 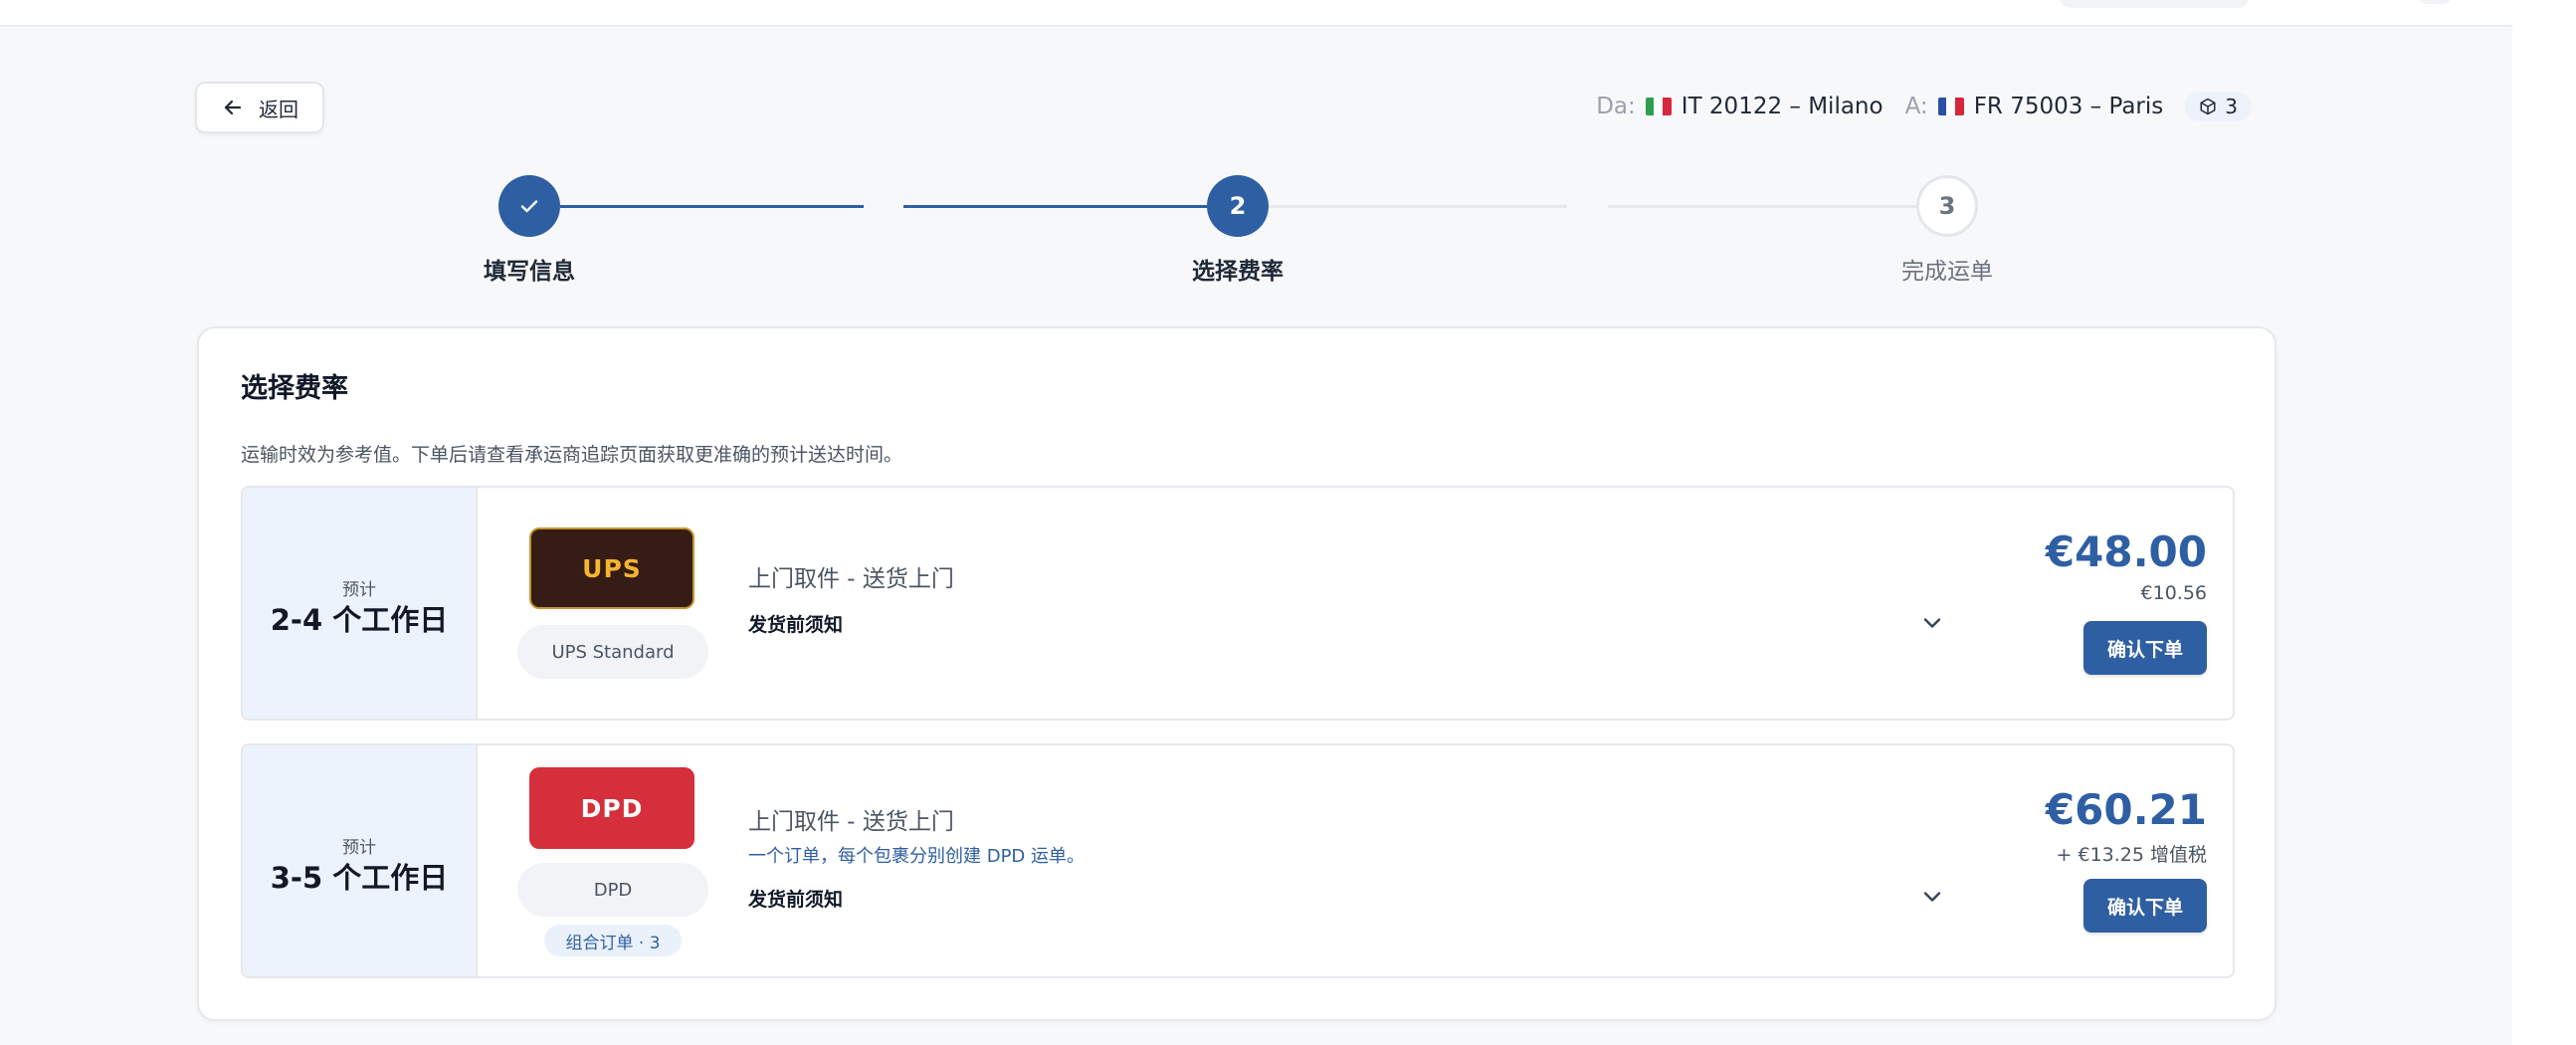 What do you see at coordinates (1659, 106) in the screenshot?
I see `italy-flag-icon` at bounding box center [1659, 106].